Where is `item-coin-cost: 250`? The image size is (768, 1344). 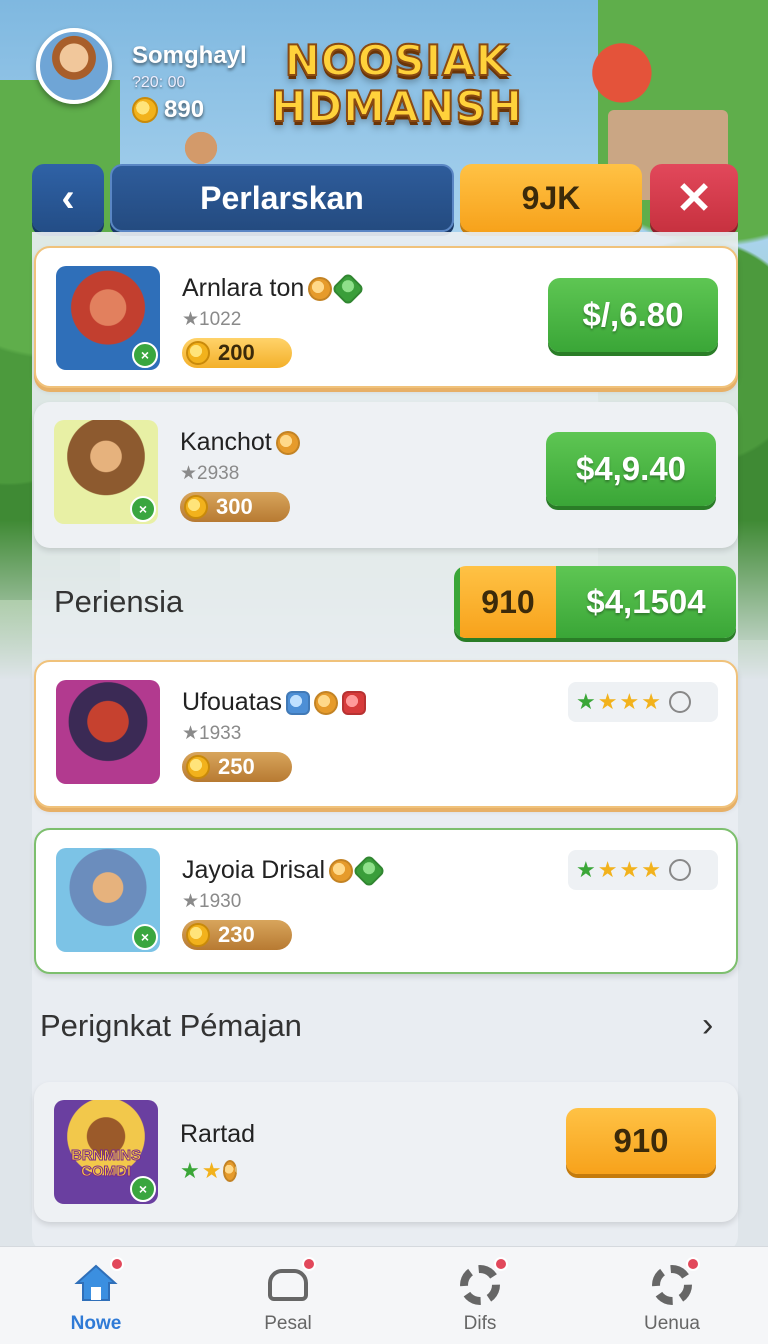 item-coin-cost: 250 is located at coordinates (237, 767).